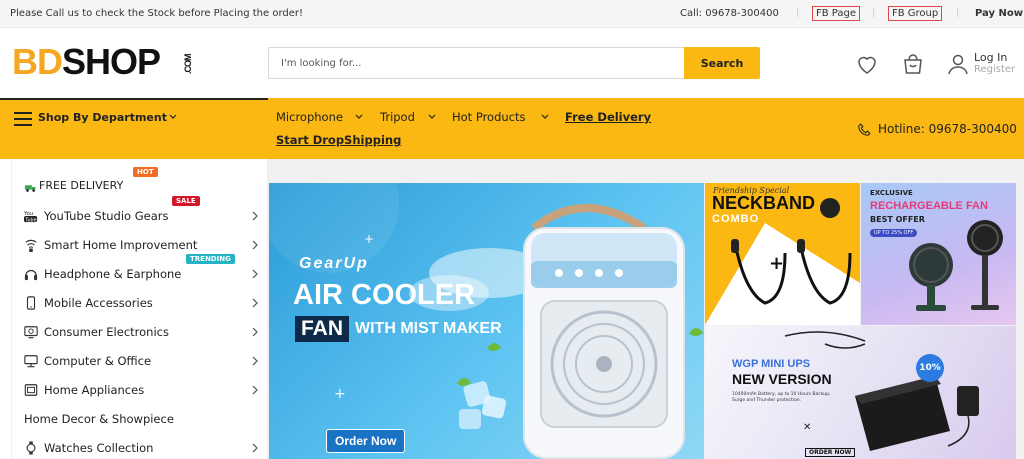  Describe the element at coordinates (134, 128) in the screenshot. I see `shop-by-department: Shop By Department` at that location.